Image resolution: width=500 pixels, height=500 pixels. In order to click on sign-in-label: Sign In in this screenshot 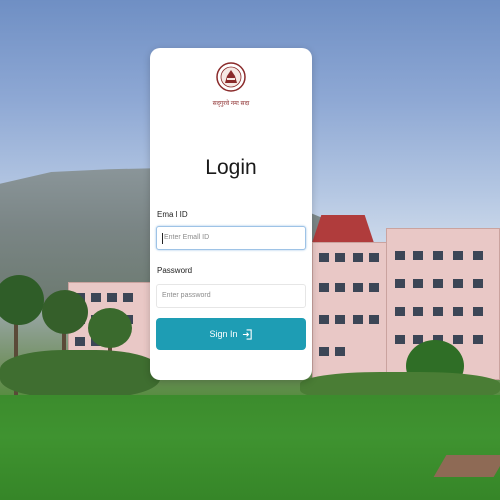, I will do `click(223, 334)`.